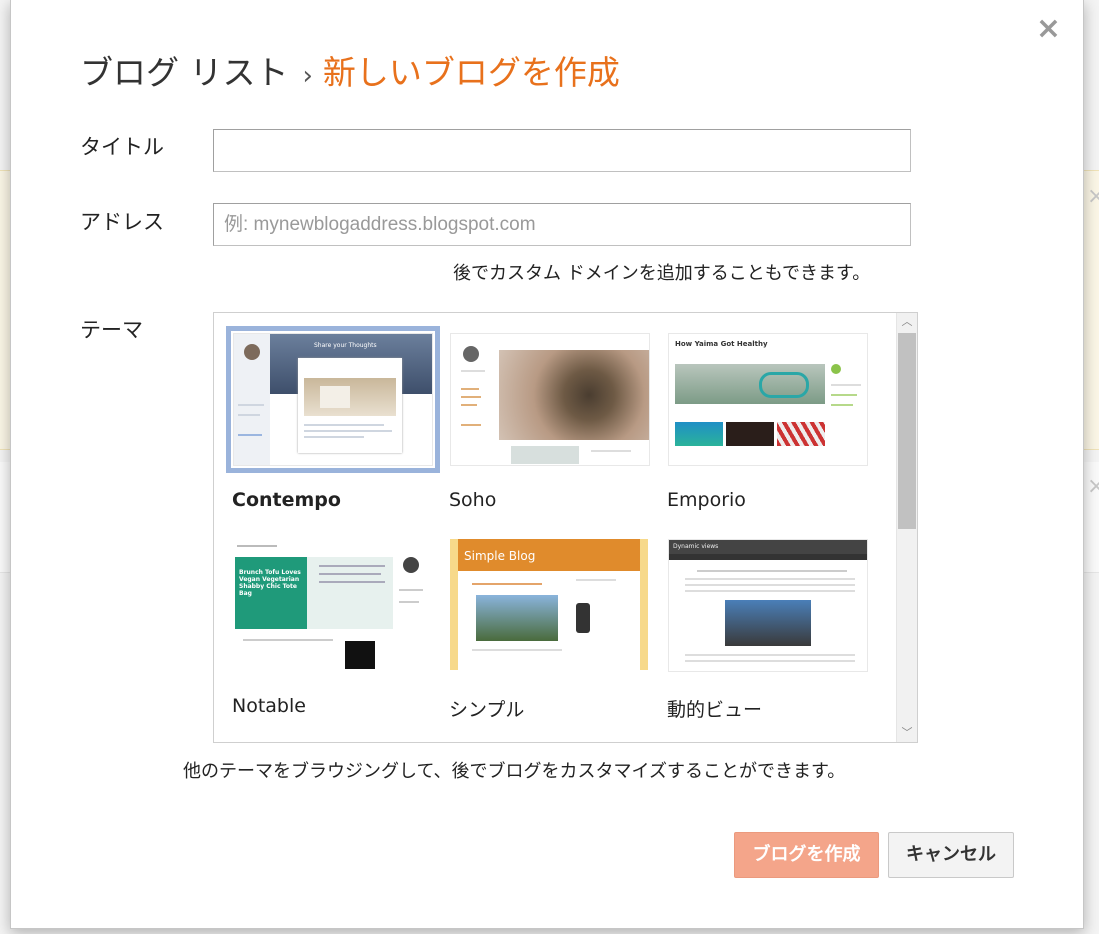 This screenshot has width=1099, height=934. Describe the element at coordinates (715, 710) in the screenshot. I see `theme-name-dynamic-views: 動的ビュー` at that location.